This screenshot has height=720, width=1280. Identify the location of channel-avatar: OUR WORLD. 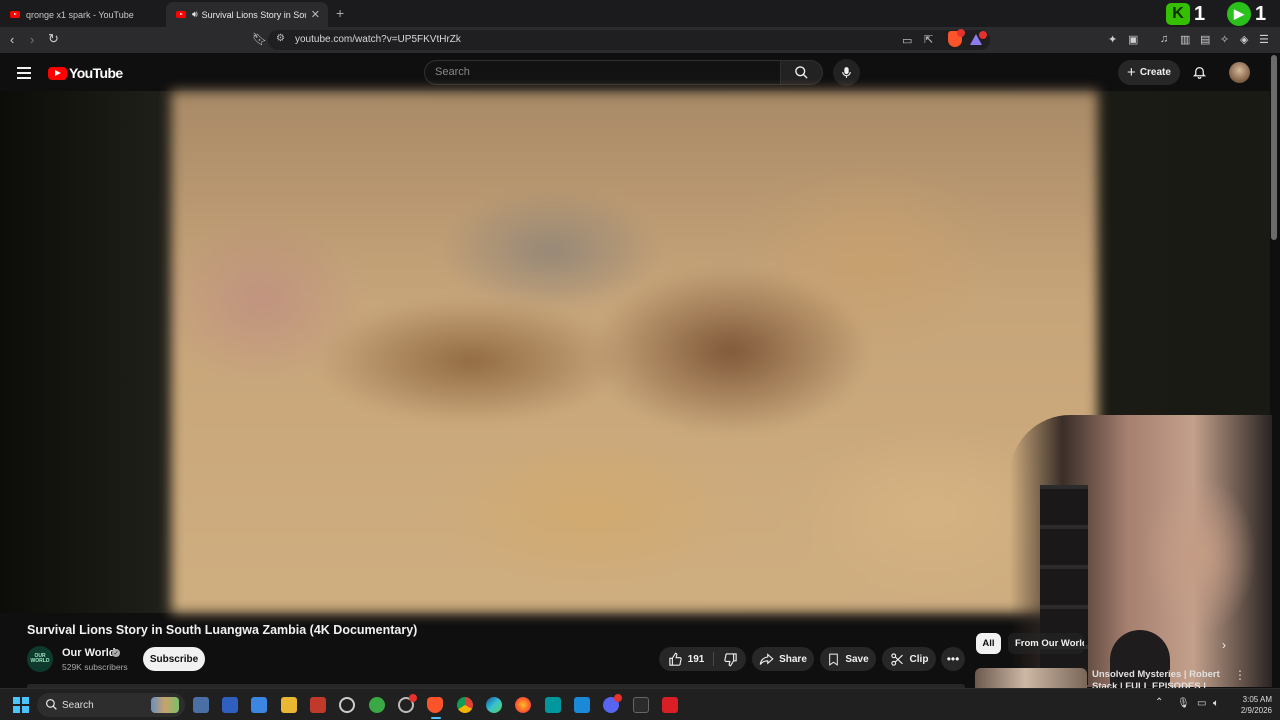
(40, 659).